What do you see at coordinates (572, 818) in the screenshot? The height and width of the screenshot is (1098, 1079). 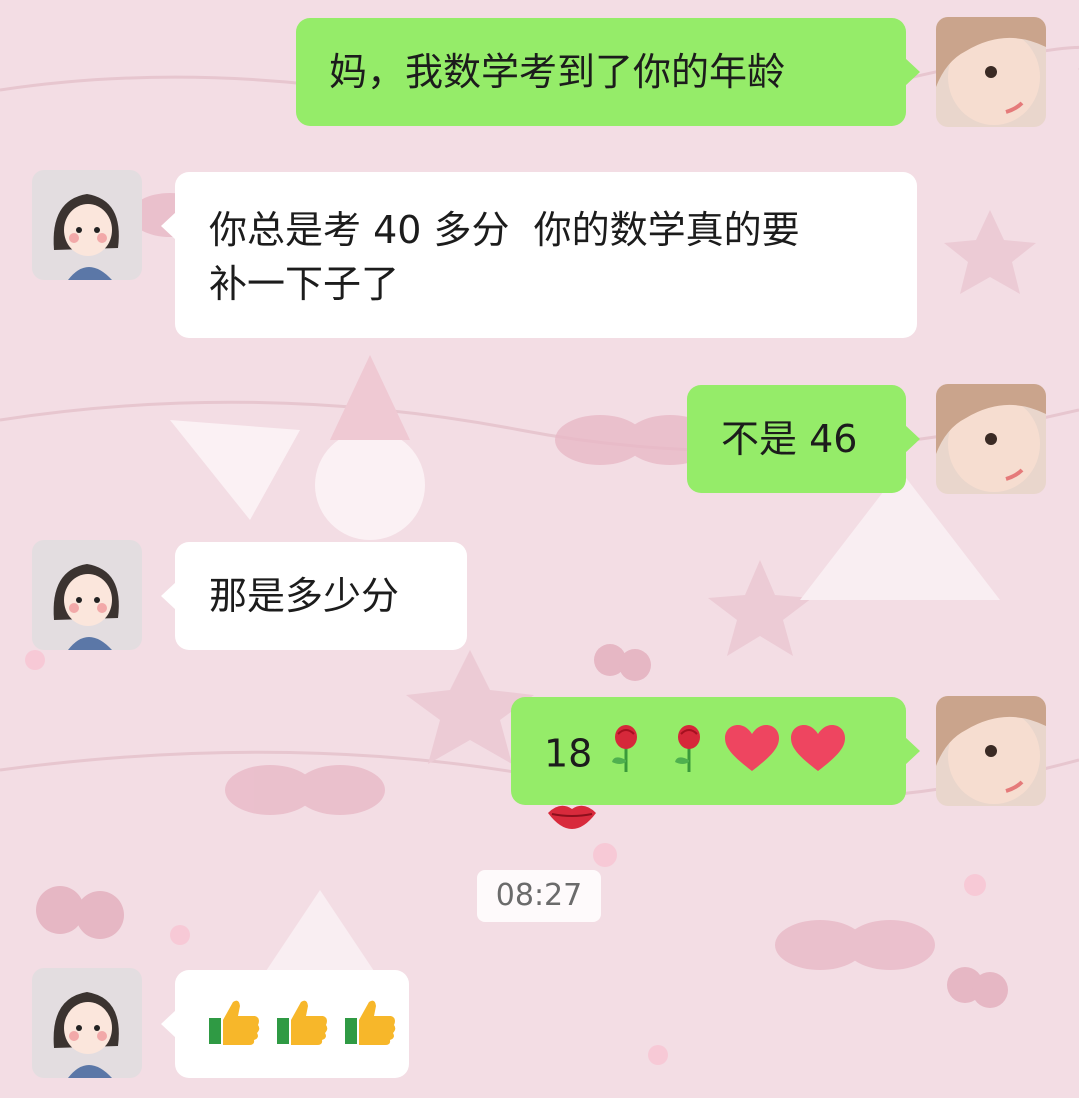 I see `lips-icon` at bounding box center [572, 818].